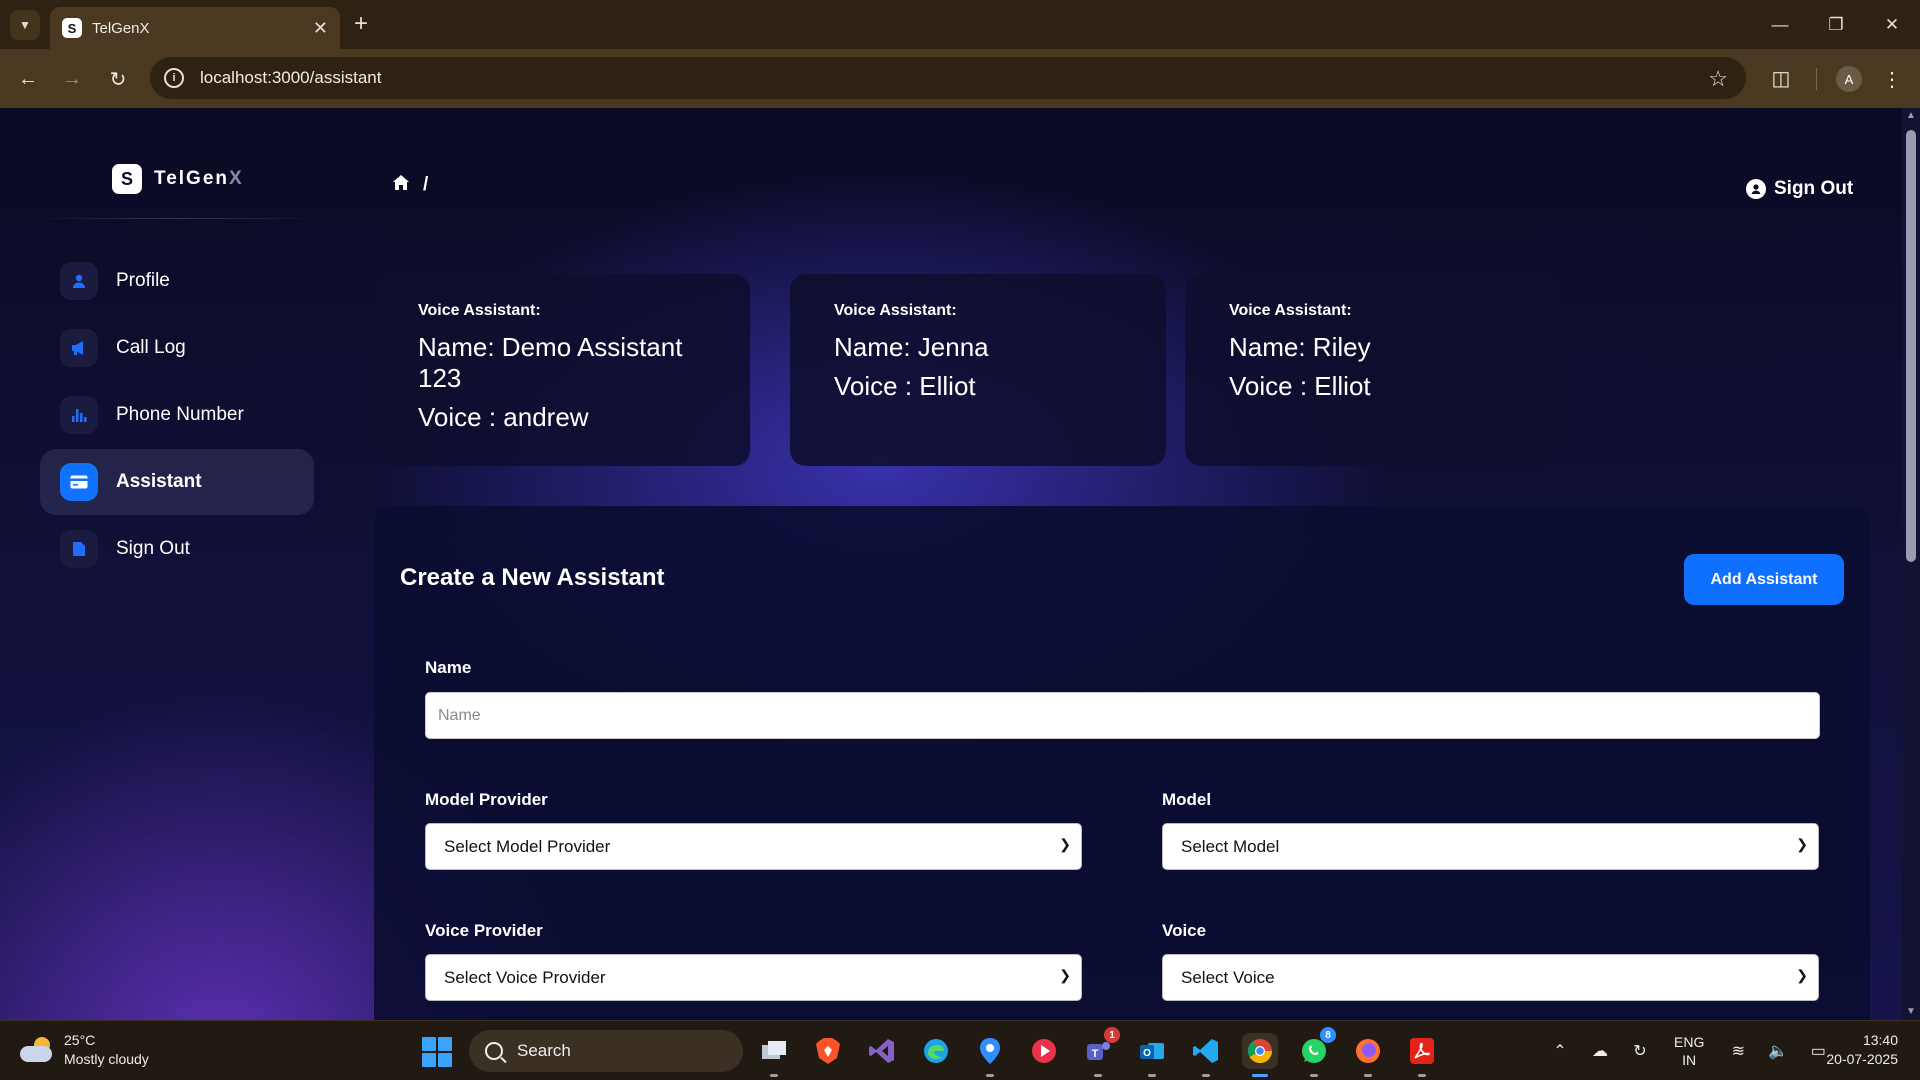 This screenshot has width=1920, height=1080. What do you see at coordinates (1560, 1051) in the screenshot?
I see `chevron-up-icon: ⌃` at bounding box center [1560, 1051].